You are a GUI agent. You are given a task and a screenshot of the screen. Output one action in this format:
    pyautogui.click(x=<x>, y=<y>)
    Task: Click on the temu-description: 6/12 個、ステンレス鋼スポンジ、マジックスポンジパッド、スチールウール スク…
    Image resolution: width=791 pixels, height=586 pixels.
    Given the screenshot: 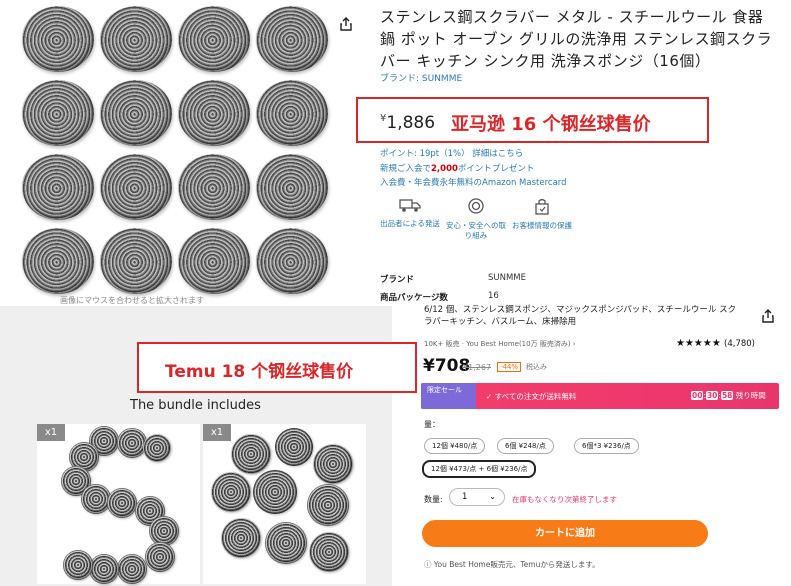 What is the action you would take?
    pyautogui.click(x=580, y=316)
    